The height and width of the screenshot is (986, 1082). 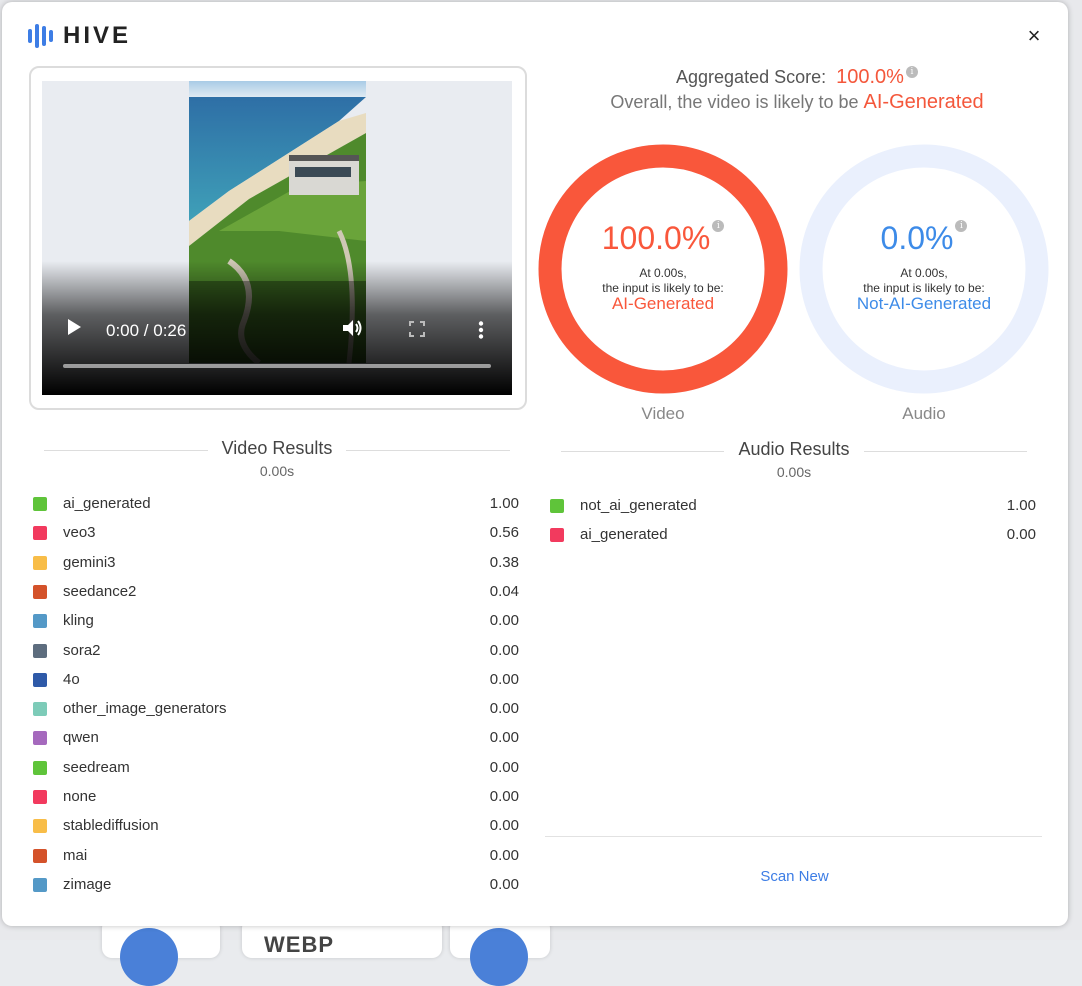 What do you see at coordinates (149, 957) in the screenshot?
I see `background-card-icon` at bounding box center [149, 957].